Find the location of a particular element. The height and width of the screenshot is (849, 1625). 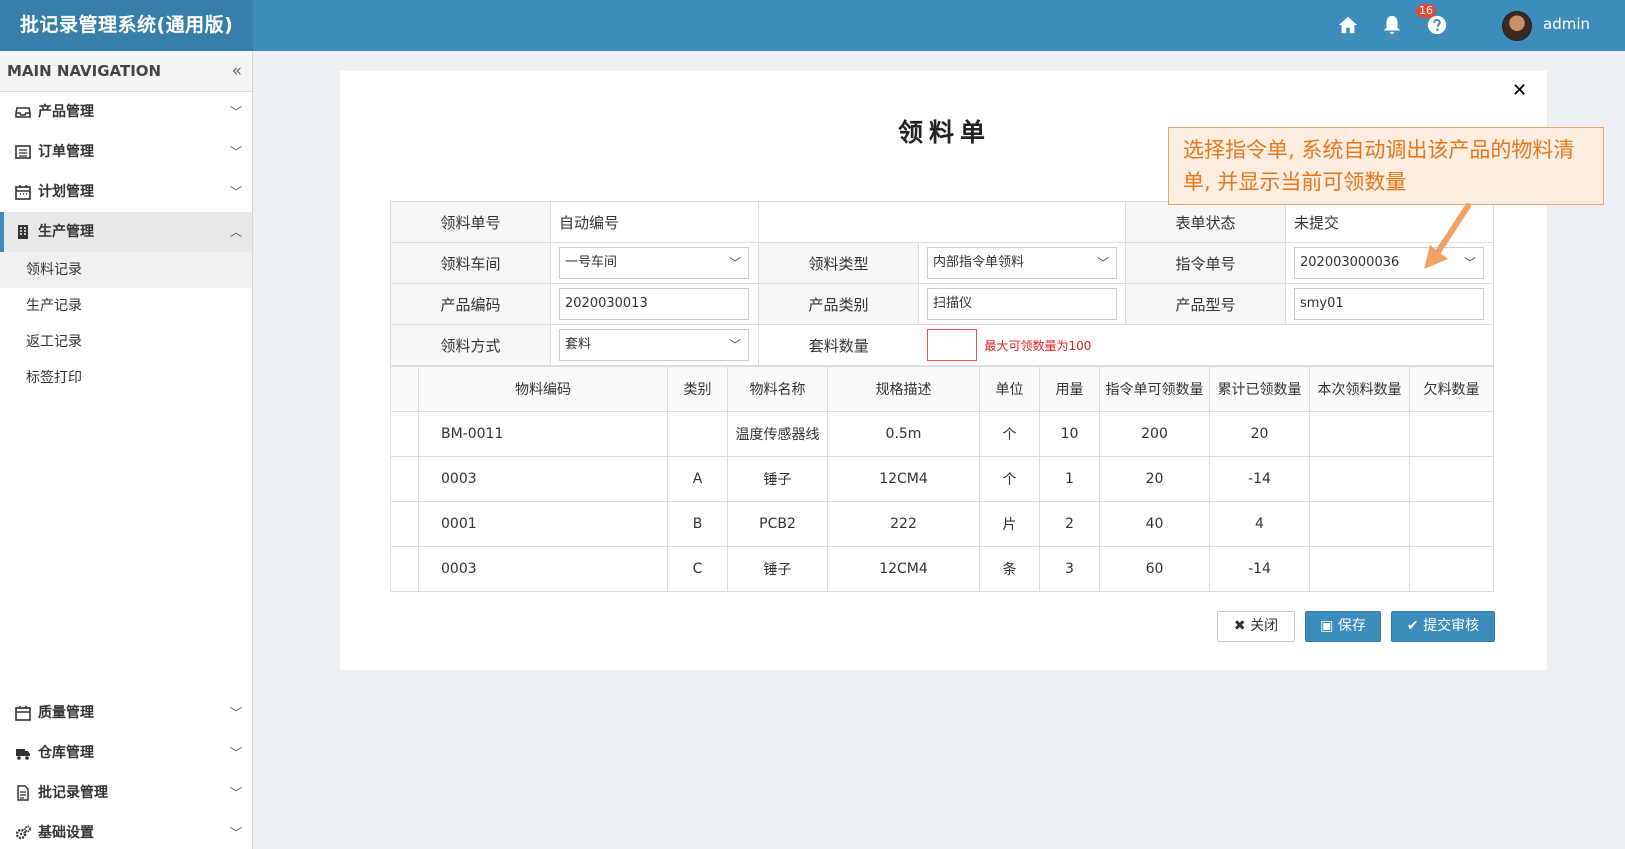

check-circle-icon: ✔ is located at coordinates (1412, 626).